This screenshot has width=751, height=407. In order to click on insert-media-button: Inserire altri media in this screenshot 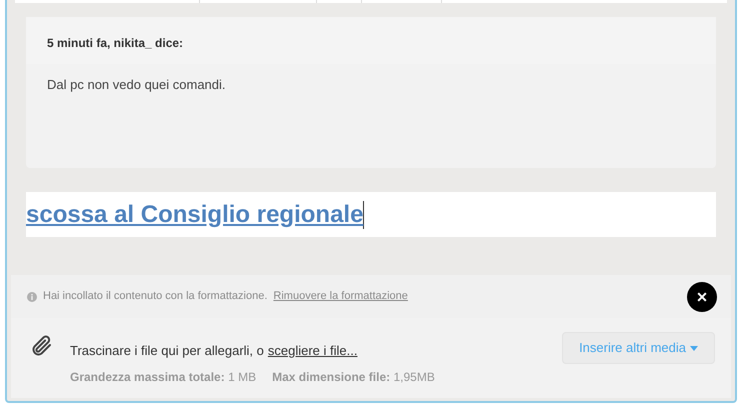, I will do `click(638, 348)`.